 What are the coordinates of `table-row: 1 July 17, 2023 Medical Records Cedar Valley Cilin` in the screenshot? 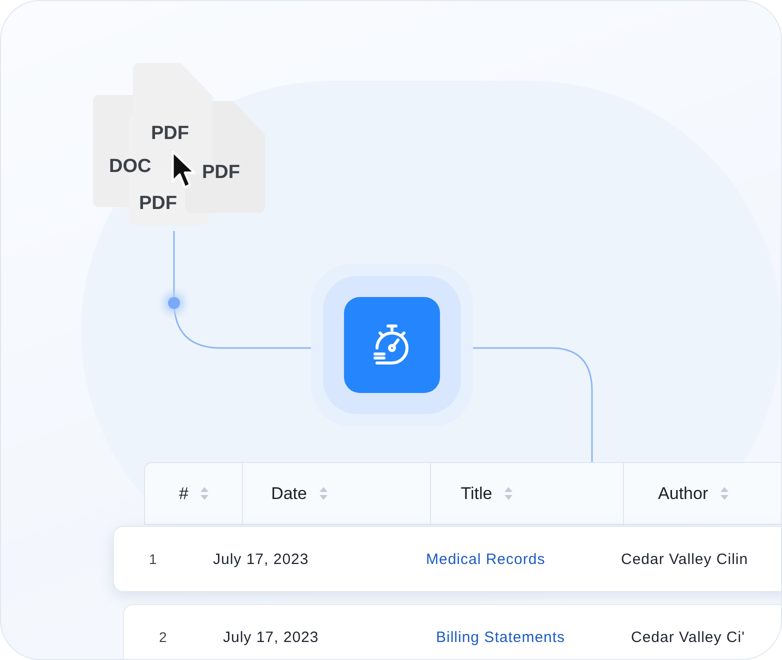 It's located at (447, 559).